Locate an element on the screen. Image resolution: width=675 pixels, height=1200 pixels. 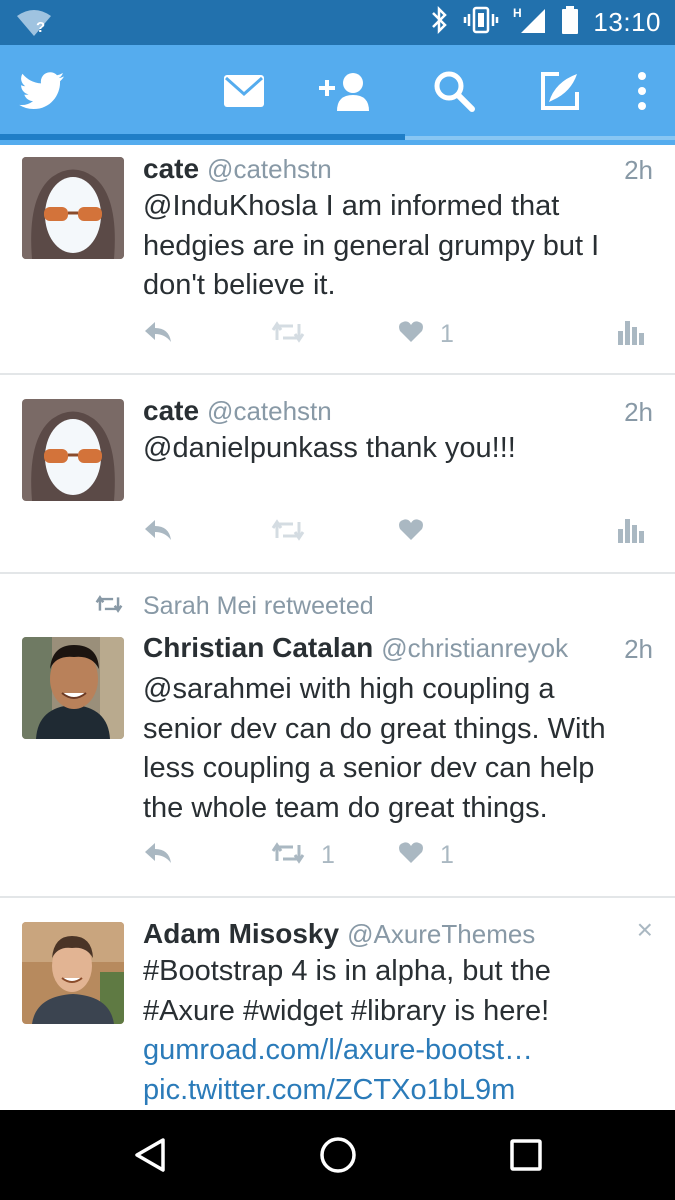
recent-apps-icon is located at coordinates (526, 1155).